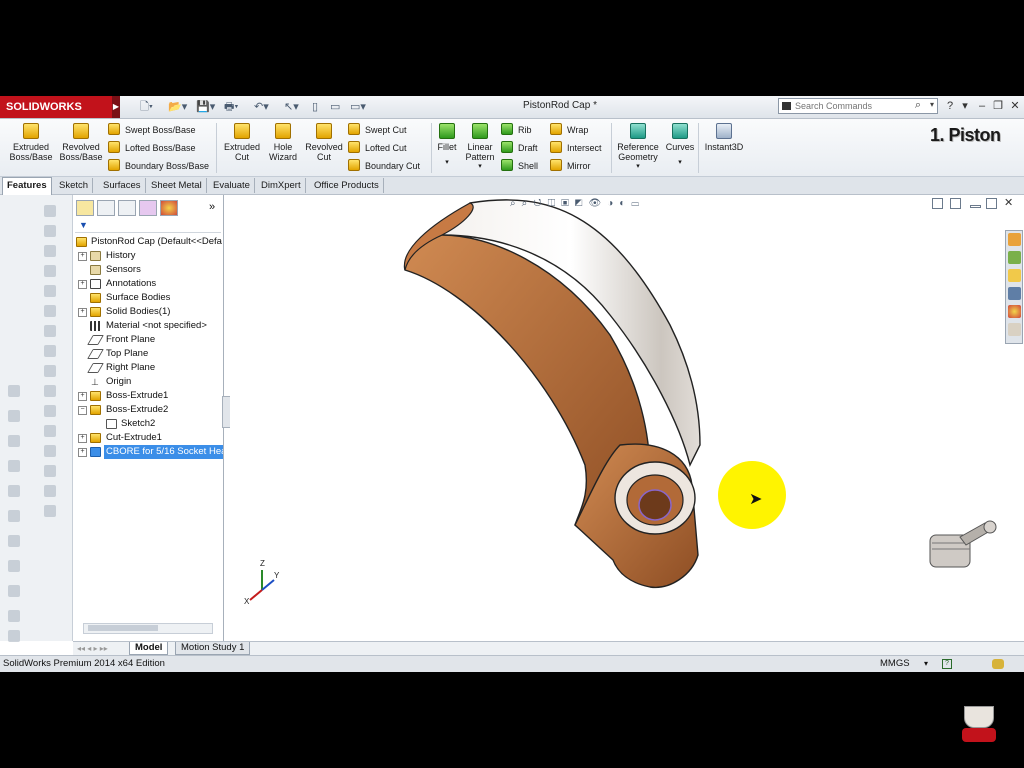 The image size is (1024, 768). I want to click on select-arrow-icon: ↖▾, so click(291, 107).